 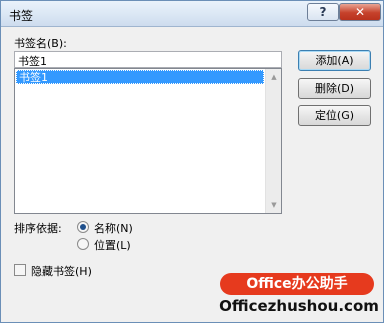 What do you see at coordinates (334, 60) in the screenshot?
I see `add-button: 添加(A)` at bounding box center [334, 60].